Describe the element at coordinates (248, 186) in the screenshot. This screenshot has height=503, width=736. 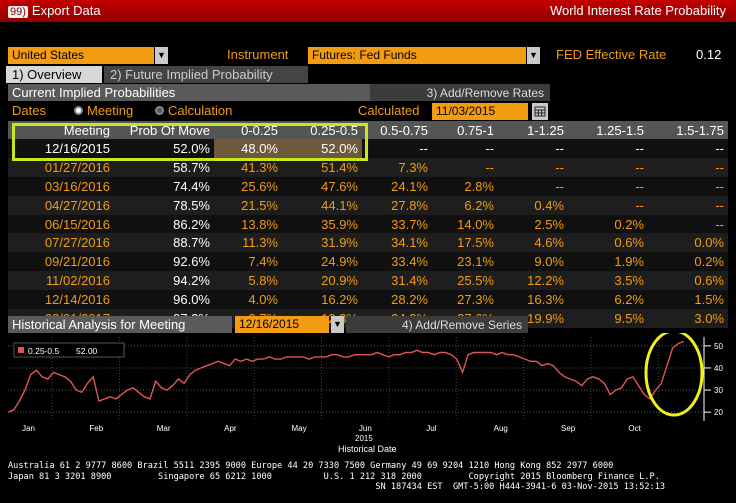
I see `table-cell: 25.6%` at that location.